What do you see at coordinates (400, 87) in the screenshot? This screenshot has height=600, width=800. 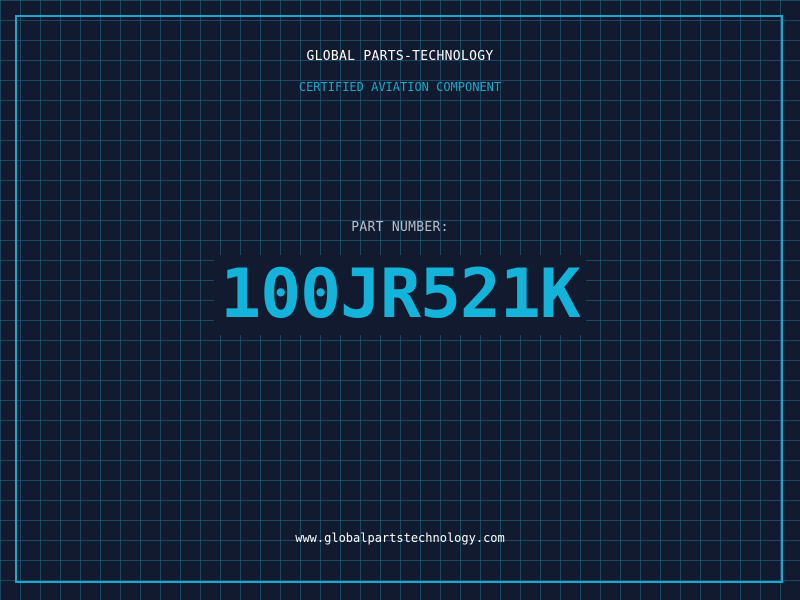 I see `brand-tagline: CERTIFIED AVIATION COMPONENT` at bounding box center [400, 87].